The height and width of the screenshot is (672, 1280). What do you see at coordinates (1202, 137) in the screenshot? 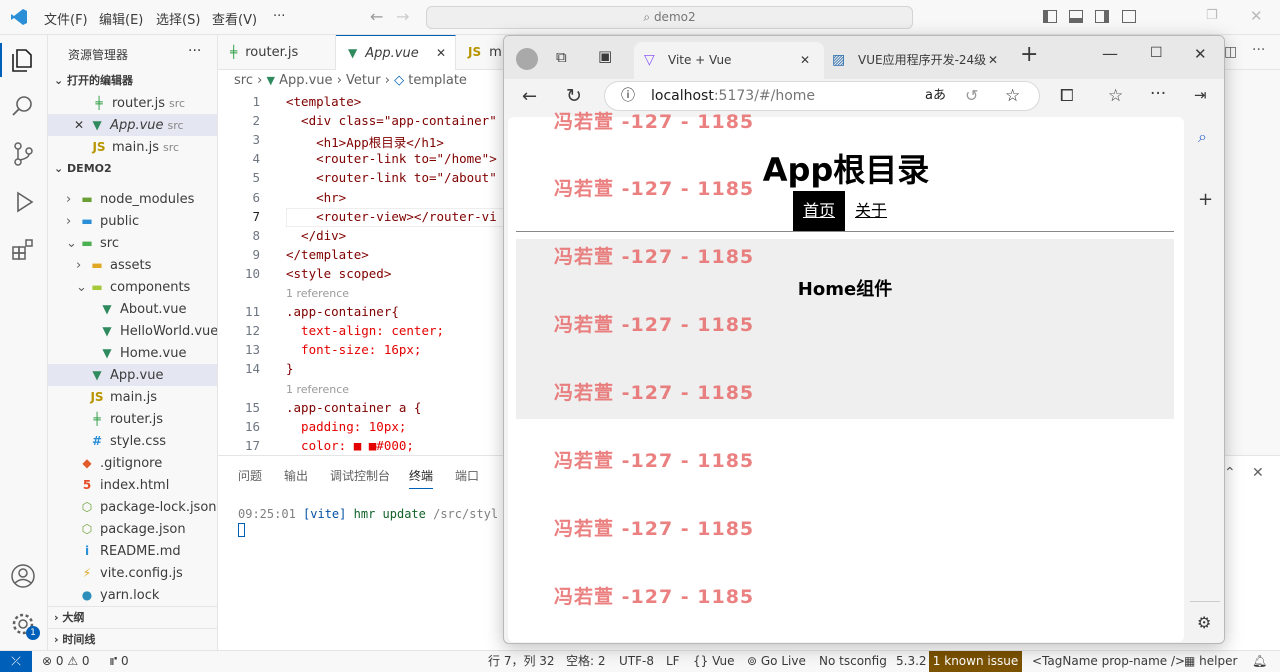
I see `search-icon: ⌕` at bounding box center [1202, 137].